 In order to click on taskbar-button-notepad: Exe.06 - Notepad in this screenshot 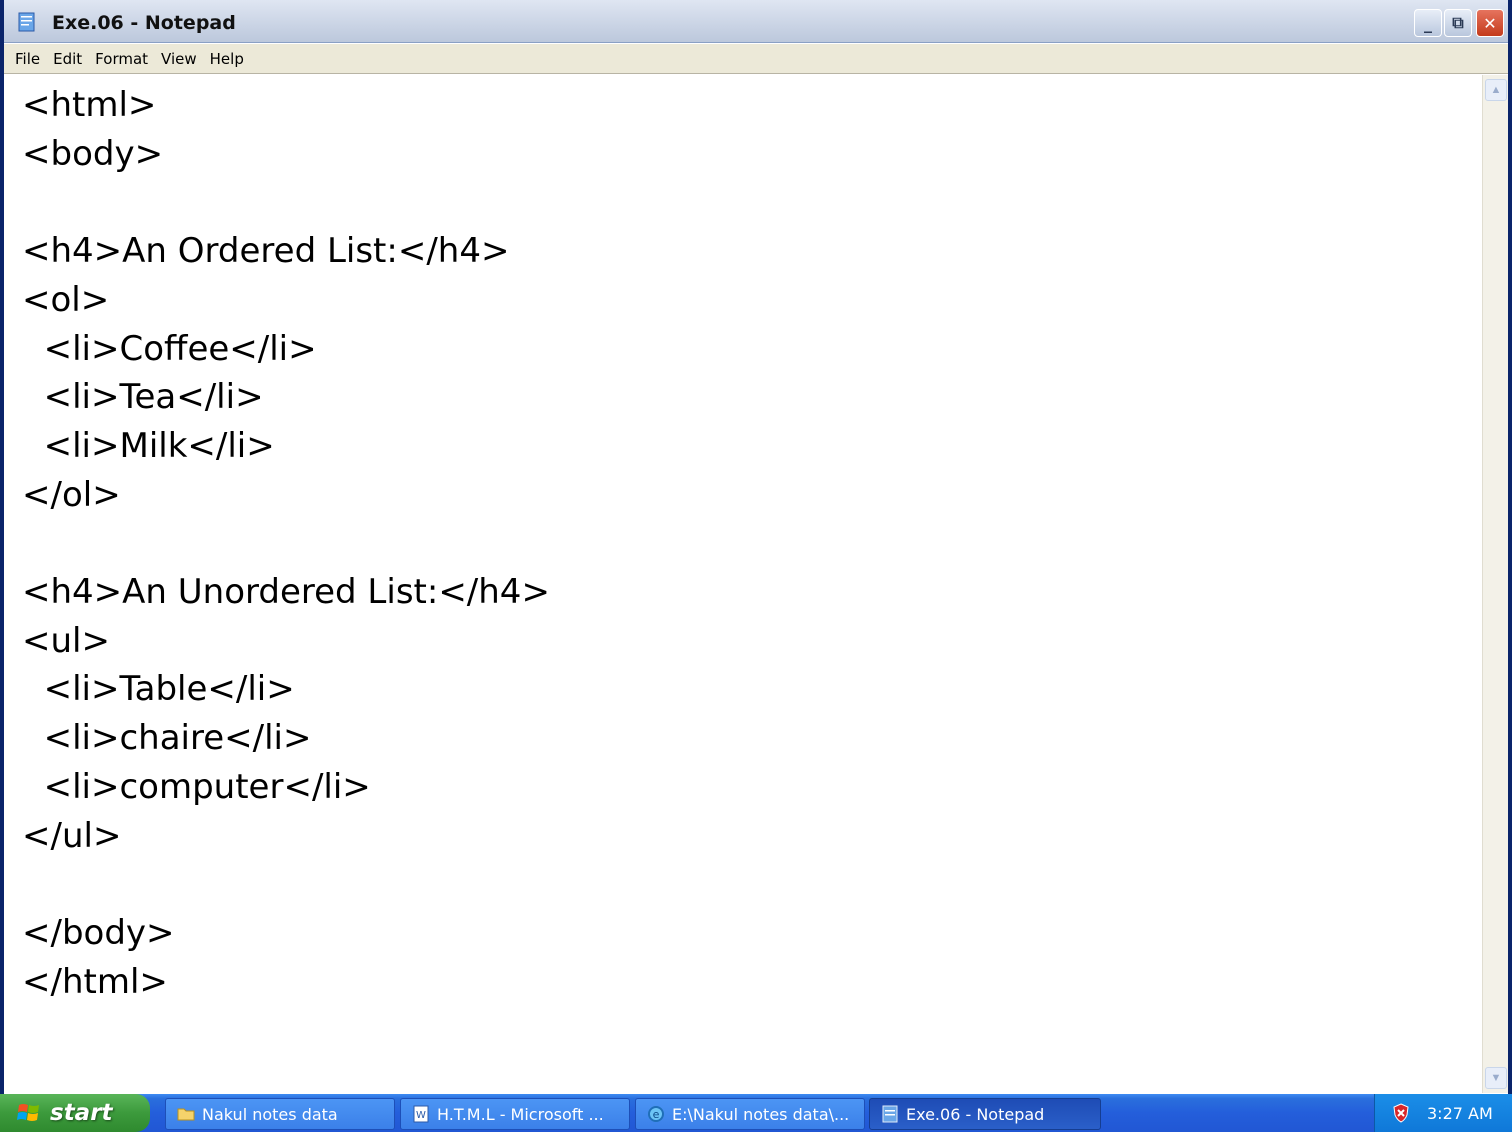, I will do `click(985, 1114)`.